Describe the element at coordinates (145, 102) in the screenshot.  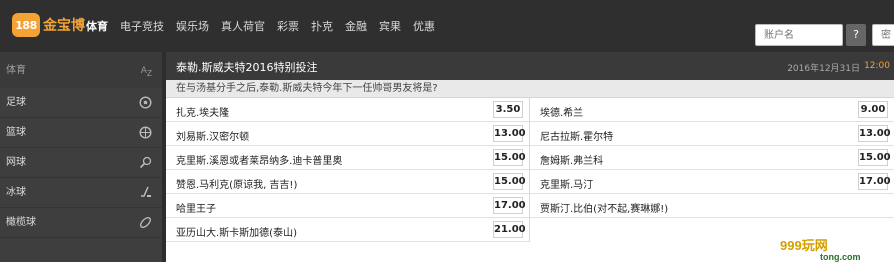
I see `soccer-ball-icon` at that location.